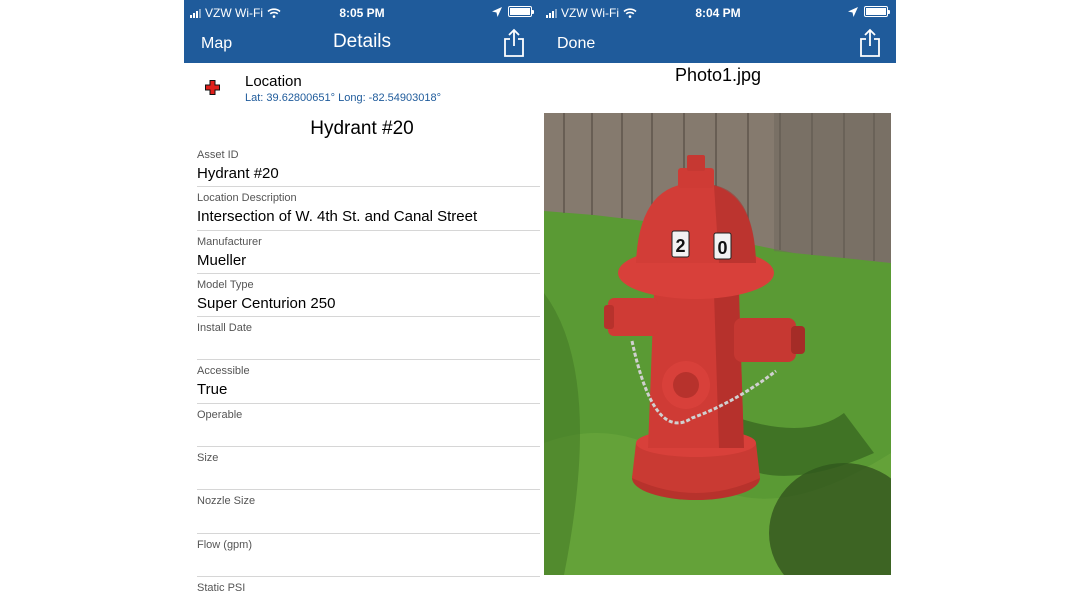  I want to click on field-value: Mueller, so click(222, 260).